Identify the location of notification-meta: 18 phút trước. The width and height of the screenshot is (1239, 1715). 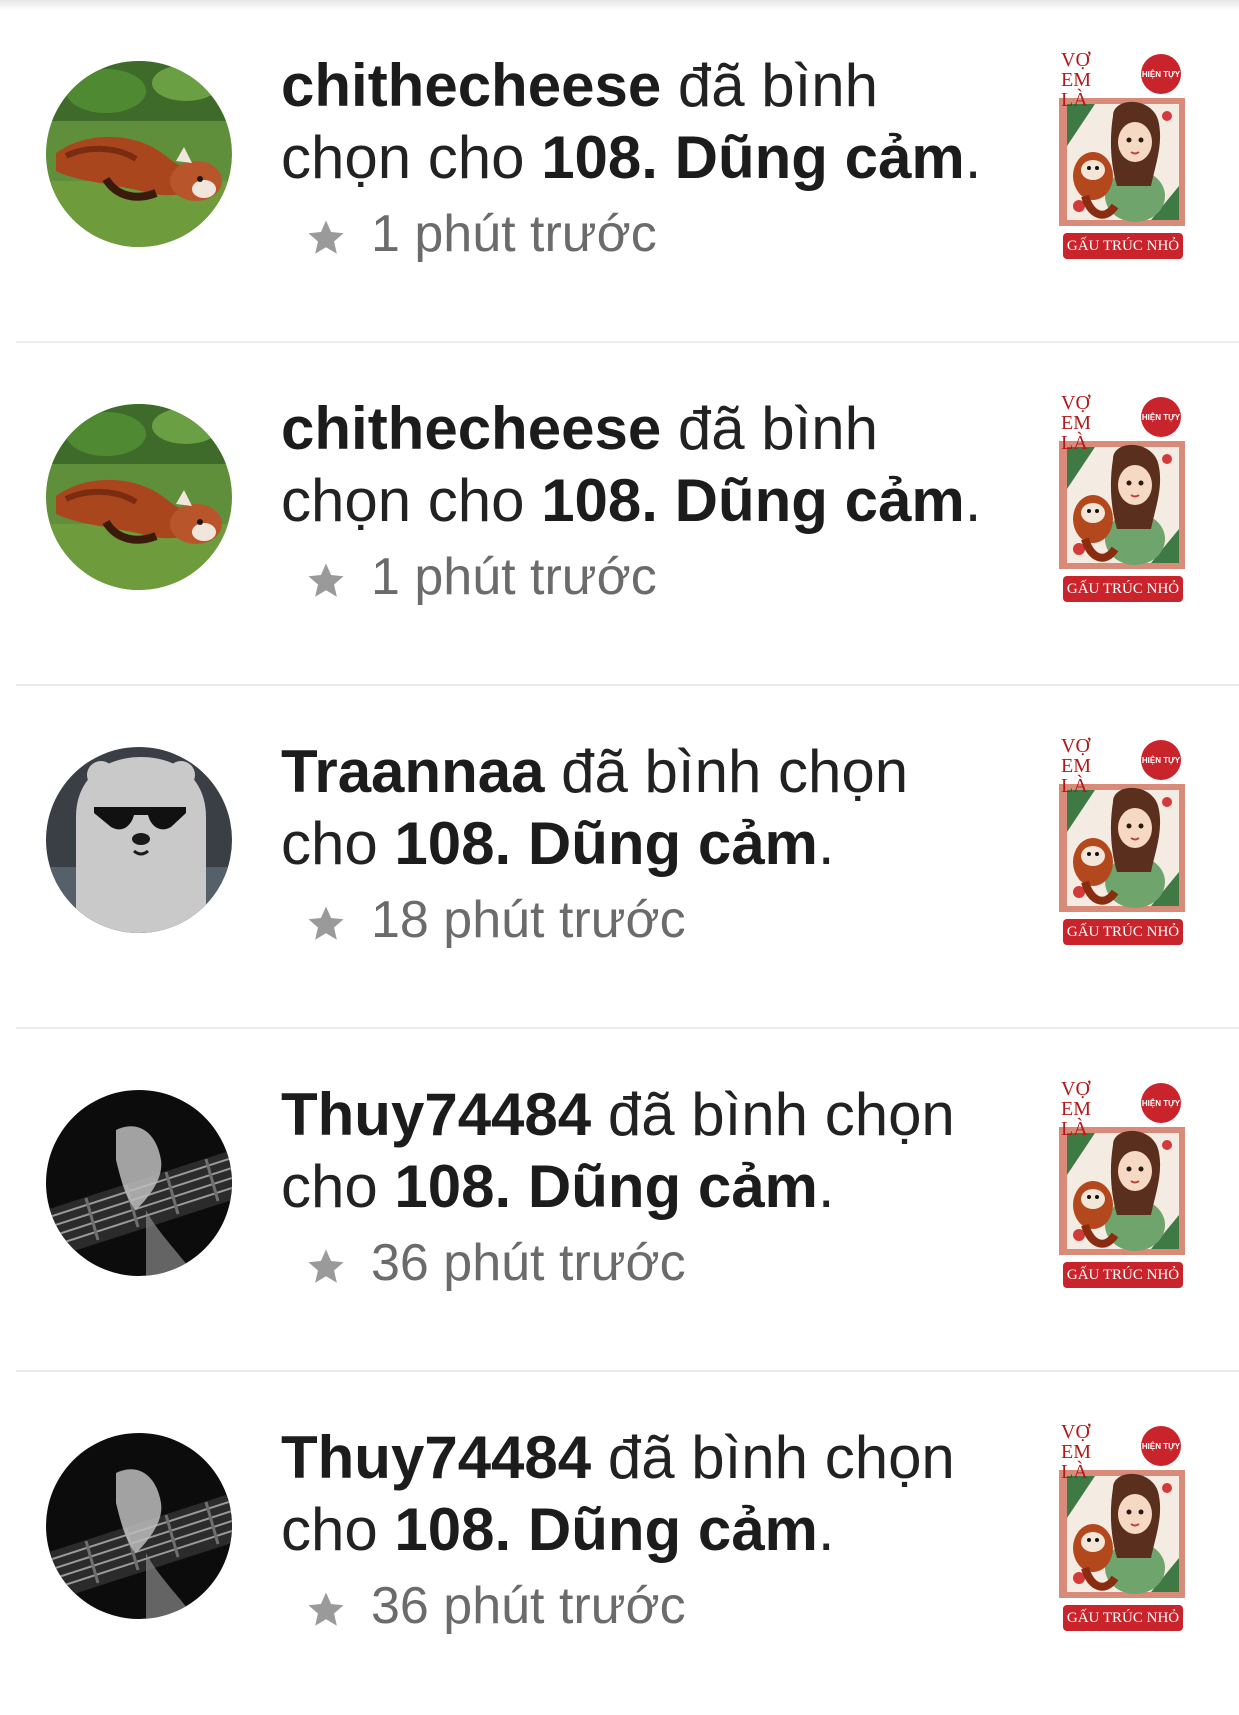
(653, 920).